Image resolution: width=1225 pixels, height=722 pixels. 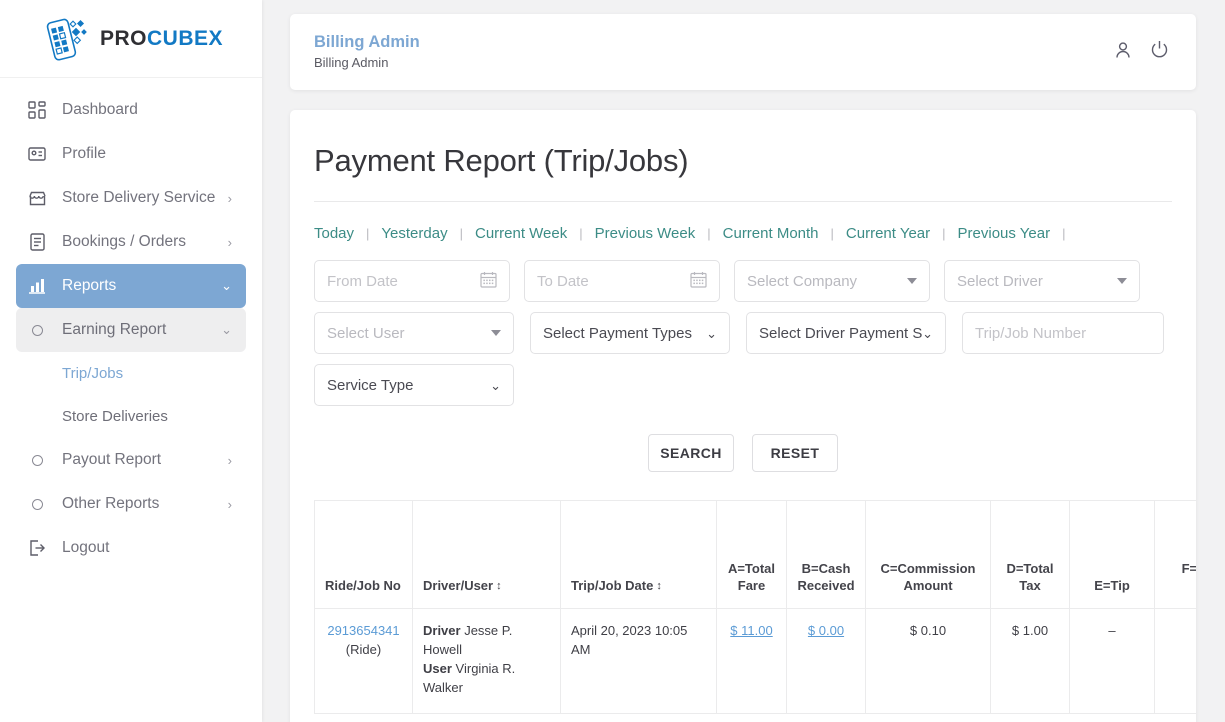 I want to click on sidebar-subitem-label: Trip/Jobs, so click(x=93, y=373).